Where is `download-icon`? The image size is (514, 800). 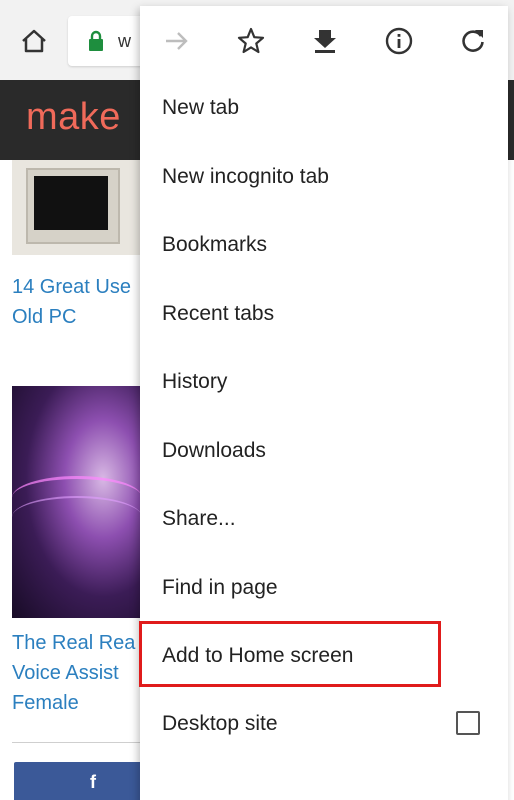 download-icon is located at coordinates (325, 41).